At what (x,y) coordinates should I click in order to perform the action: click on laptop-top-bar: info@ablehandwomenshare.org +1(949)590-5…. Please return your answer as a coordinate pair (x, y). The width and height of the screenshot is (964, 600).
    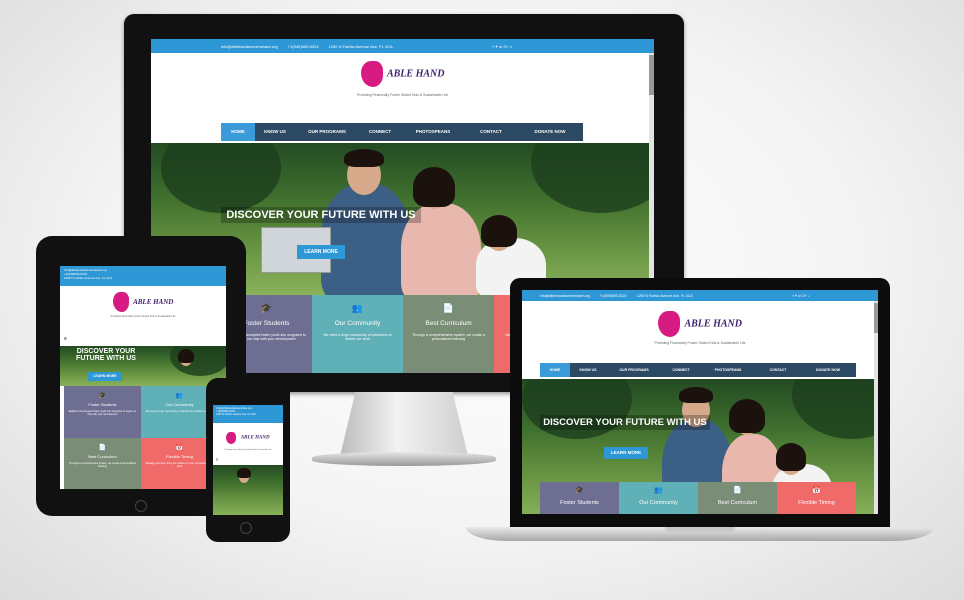
    Looking at the image, I should click on (700, 295).